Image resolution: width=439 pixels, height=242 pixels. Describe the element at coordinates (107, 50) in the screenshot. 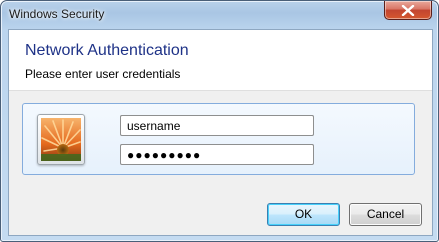

I see `dialog-heading: Network Authentication` at that location.